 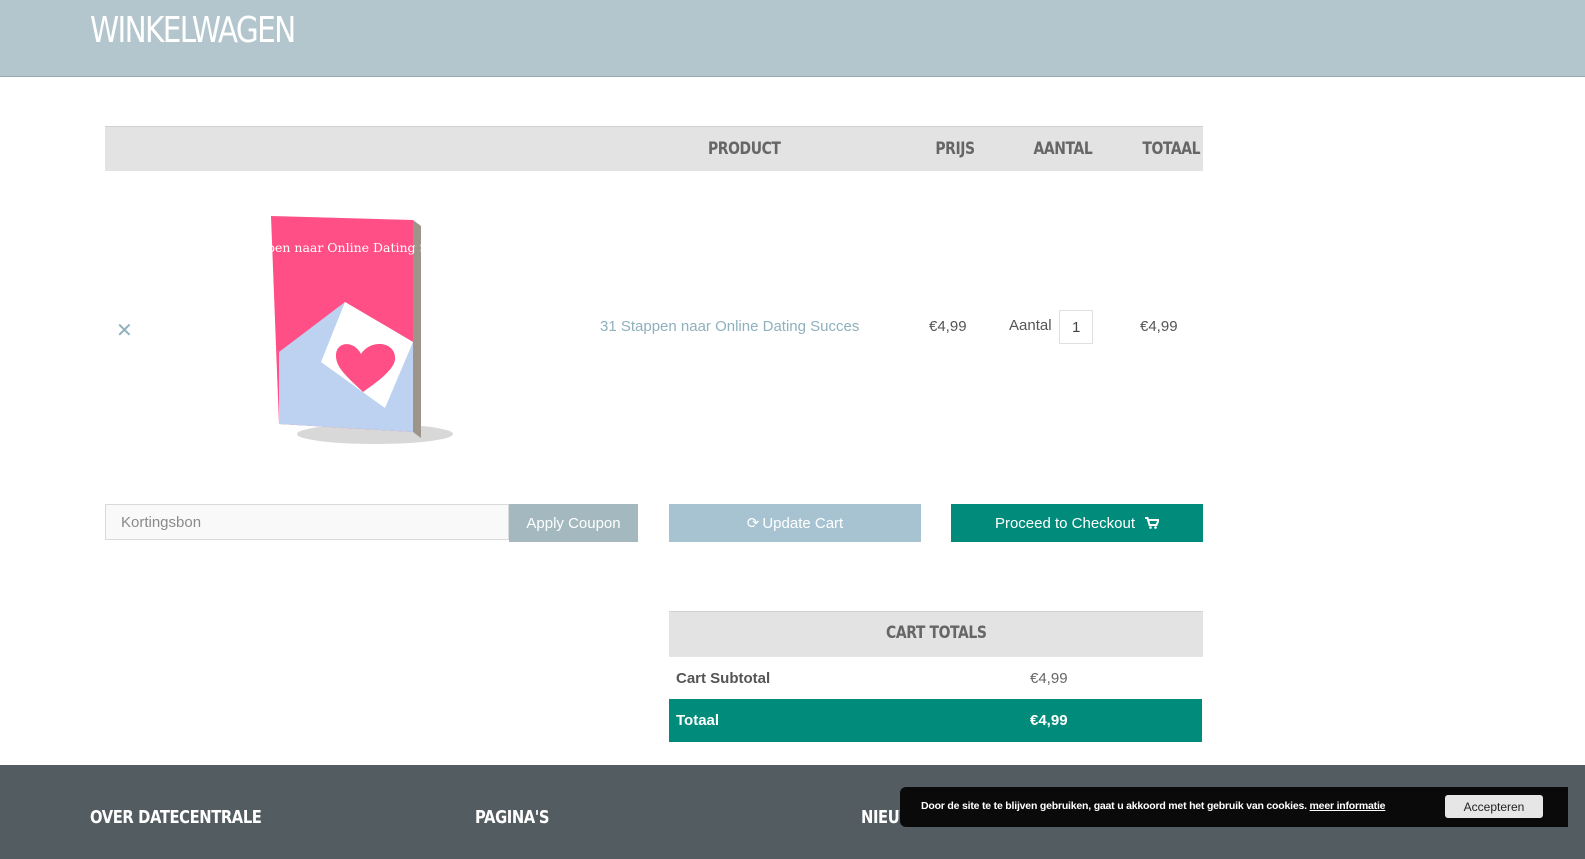 What do you see at coordinates (744, 149) in the screenshot?
I see `column-product: PRODUCT` at bounding box center [744, 149].